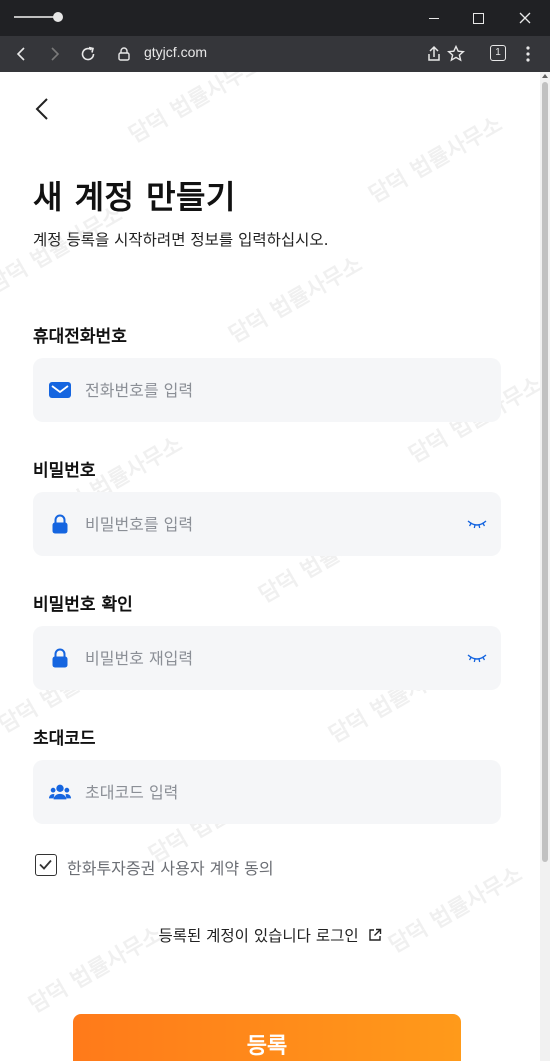 The height and width of the screenshot is (1061, 550). What do you see at coordinates (134, 197) in the screenshot?
I see `page-title: 새 계정 만들기` at bounding box center [134, 197].